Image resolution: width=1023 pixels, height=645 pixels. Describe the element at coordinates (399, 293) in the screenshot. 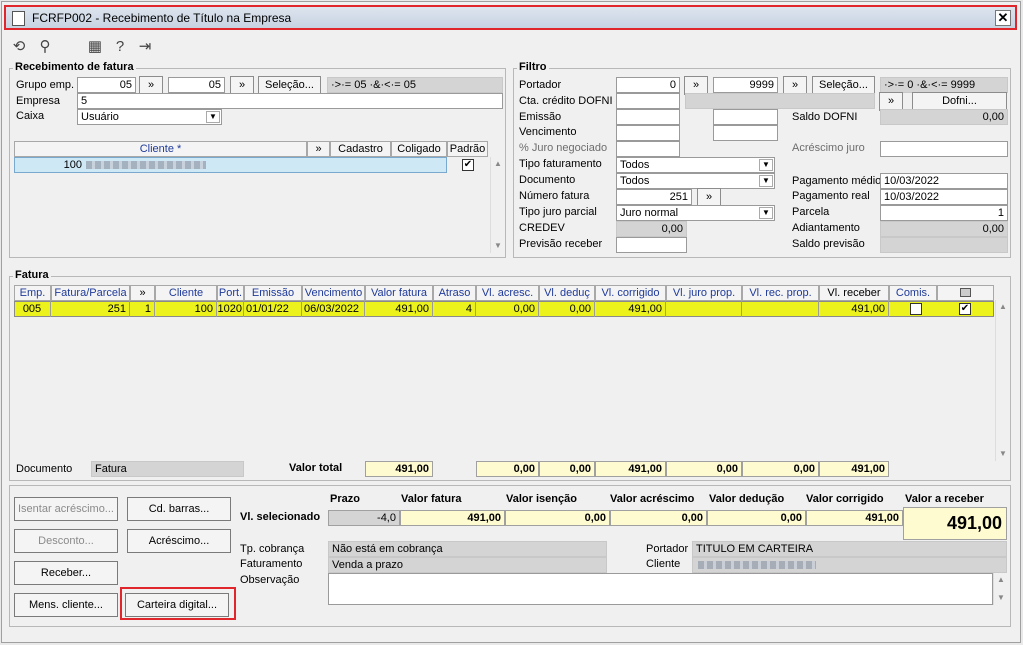

I see `col-valor-fatura: Valor fatura` at that location.